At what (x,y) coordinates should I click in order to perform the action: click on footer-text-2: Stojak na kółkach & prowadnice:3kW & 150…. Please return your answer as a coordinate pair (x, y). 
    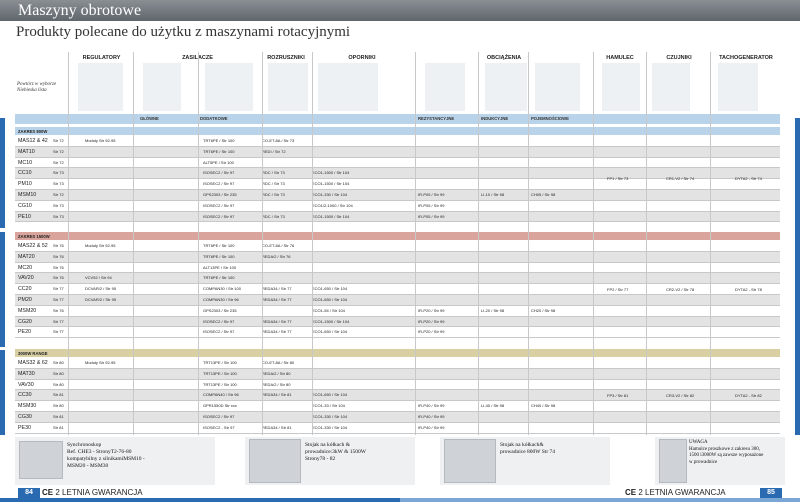
    Looking at the image, I should click on (335, 452).